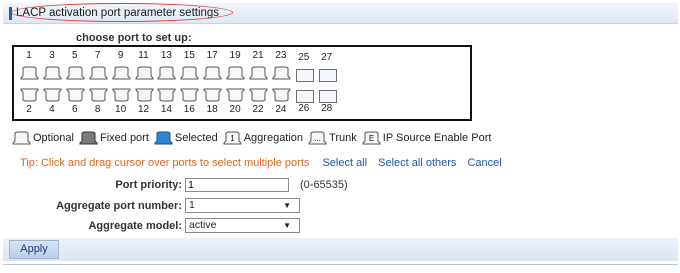 The width and height of the screenshot is (680, 273). I want to click on legend-trunk: ... Trunk, so click(332, 138).